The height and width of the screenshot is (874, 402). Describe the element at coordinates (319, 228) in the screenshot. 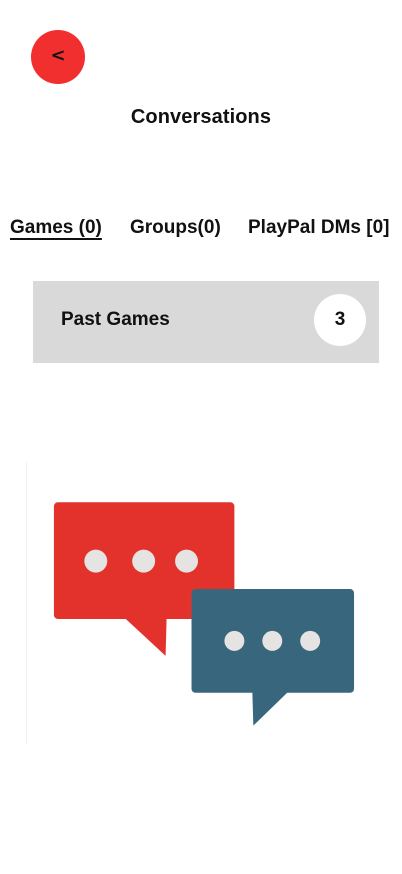

I see `tab-playpal-dms: PlayPal DMs [0]` at that location.